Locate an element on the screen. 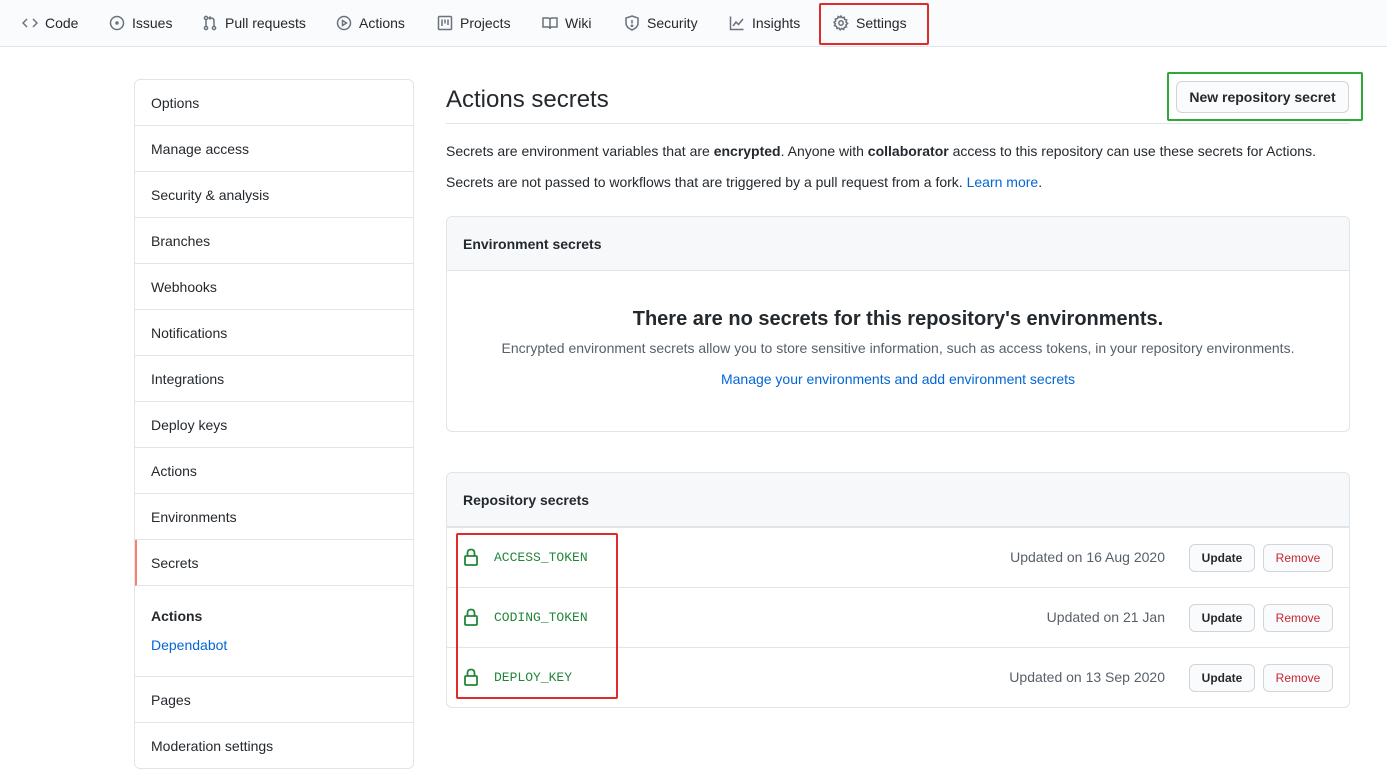  desc-text: . Anyone with is located at coordinates (824, 151).